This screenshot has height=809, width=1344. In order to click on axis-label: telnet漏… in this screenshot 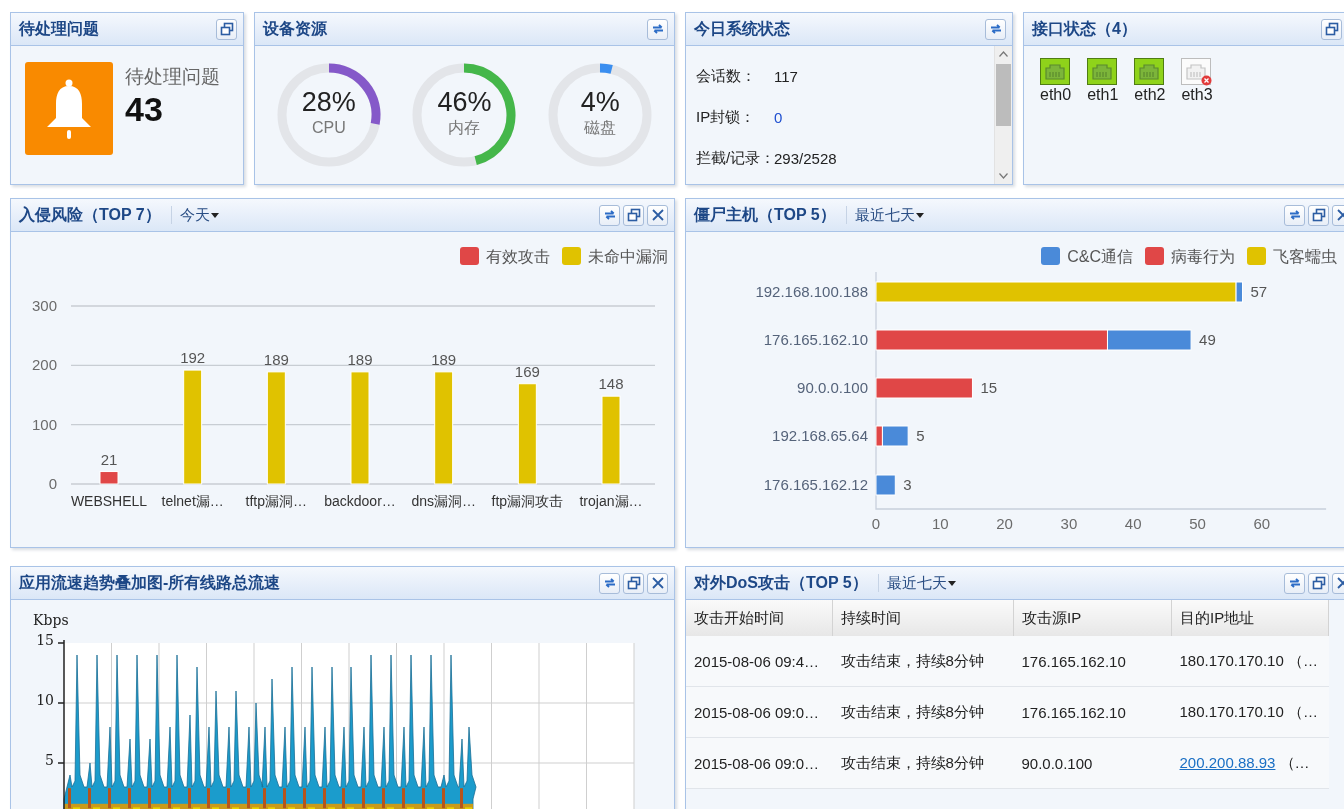, I will do `click(192, 501)`.